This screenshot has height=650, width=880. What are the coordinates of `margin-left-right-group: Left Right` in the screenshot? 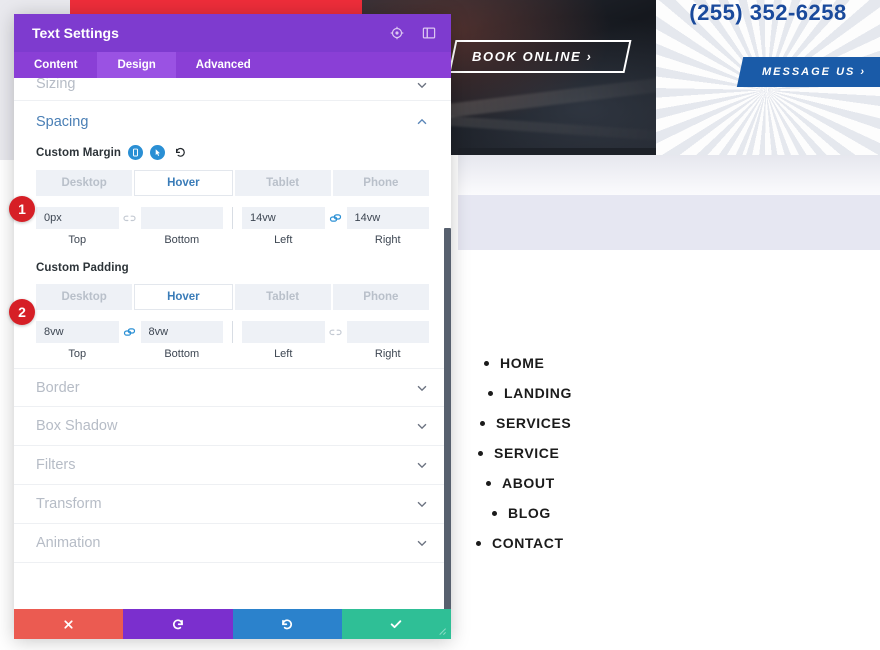 It's located at (335, 226).